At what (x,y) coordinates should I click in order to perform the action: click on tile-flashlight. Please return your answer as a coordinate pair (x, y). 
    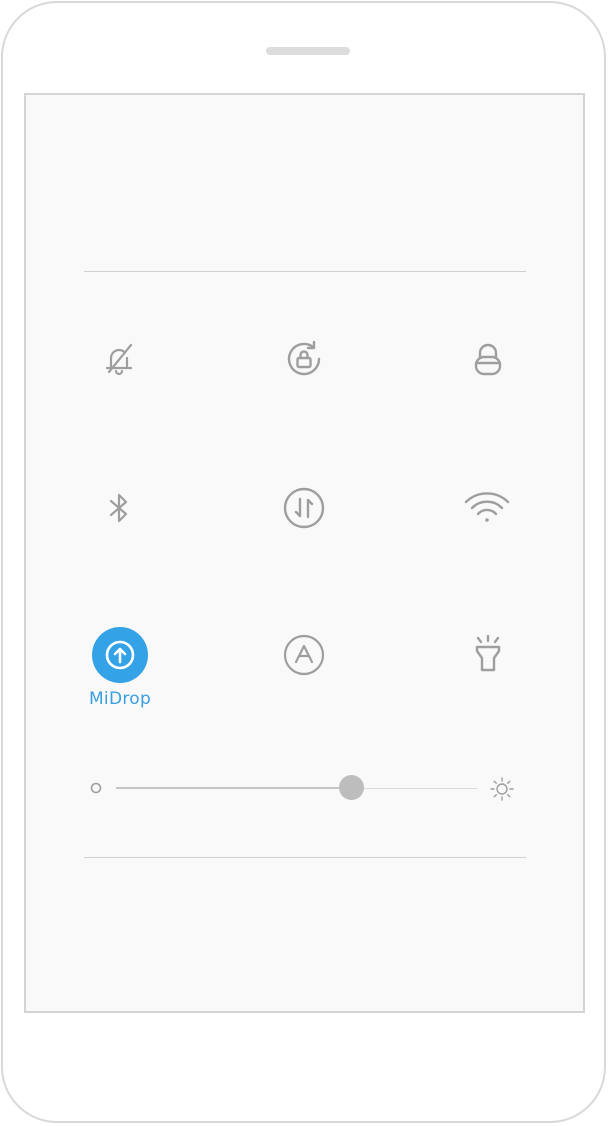
    Looking at the image, I should click on (488, 653).